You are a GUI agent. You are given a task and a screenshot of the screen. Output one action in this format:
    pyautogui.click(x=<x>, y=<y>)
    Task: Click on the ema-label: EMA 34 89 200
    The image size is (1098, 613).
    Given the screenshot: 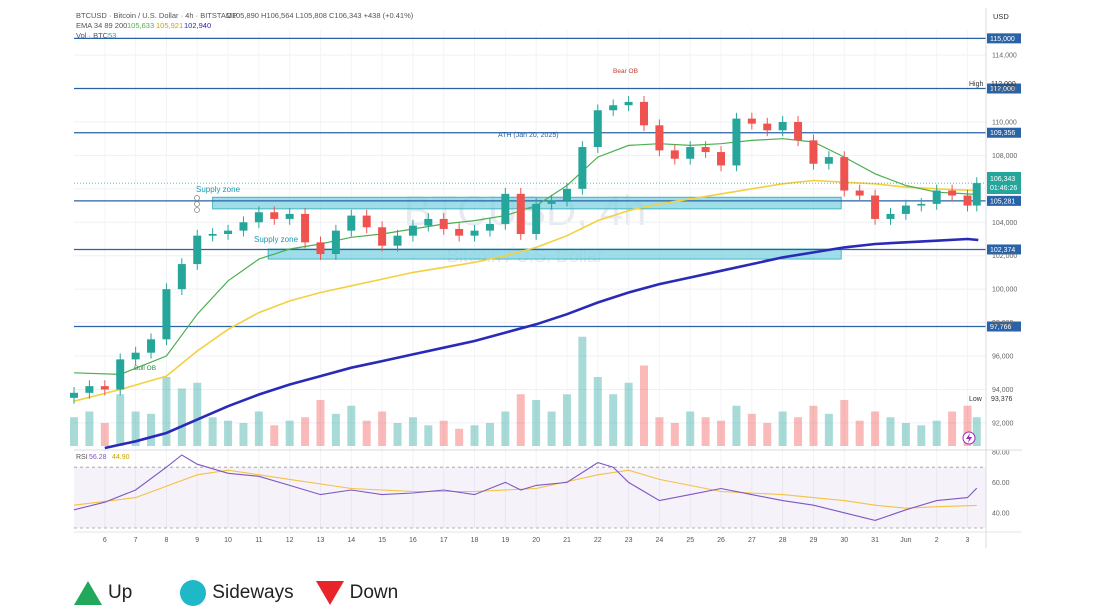 What is the action you would take?
    pyautogui.click(x=101, y=25)
    